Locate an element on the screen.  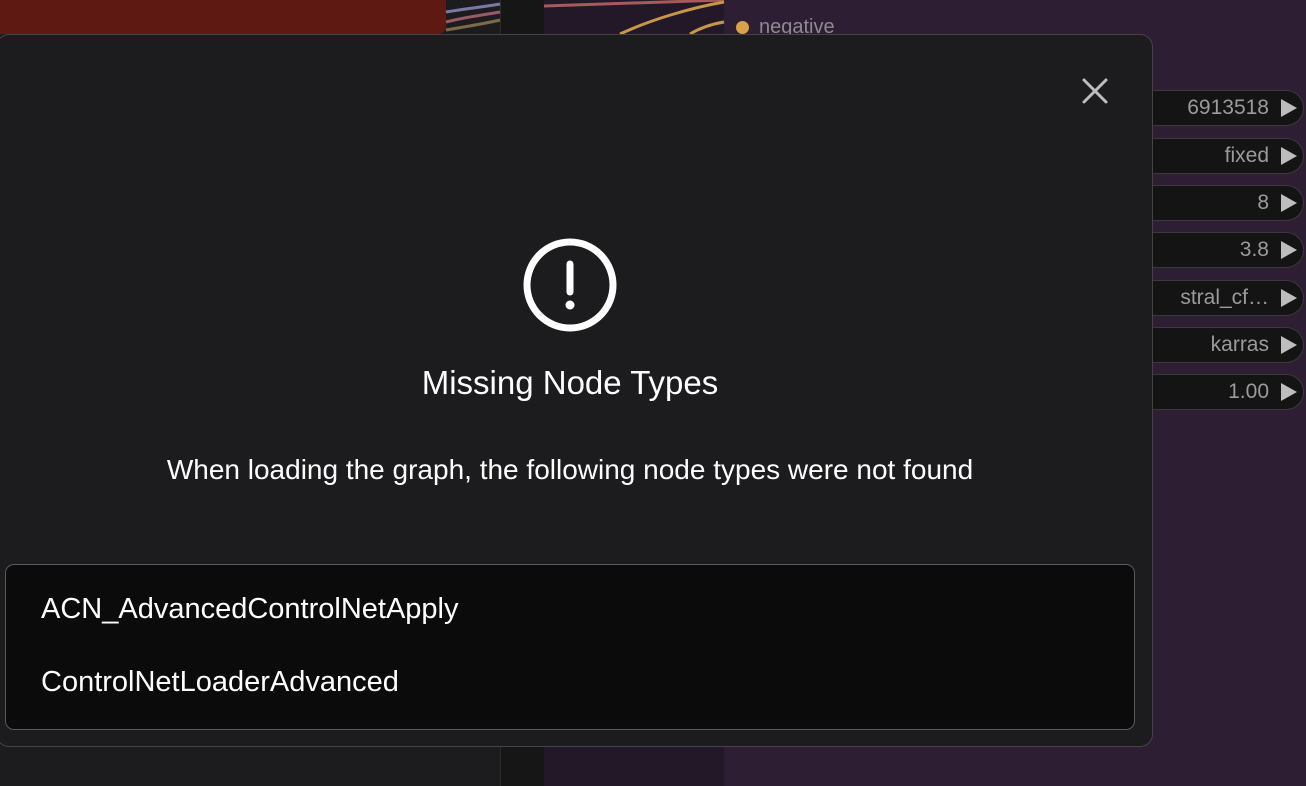
widget-seed-value: 6913518 is located at coordinates (1228, 107).